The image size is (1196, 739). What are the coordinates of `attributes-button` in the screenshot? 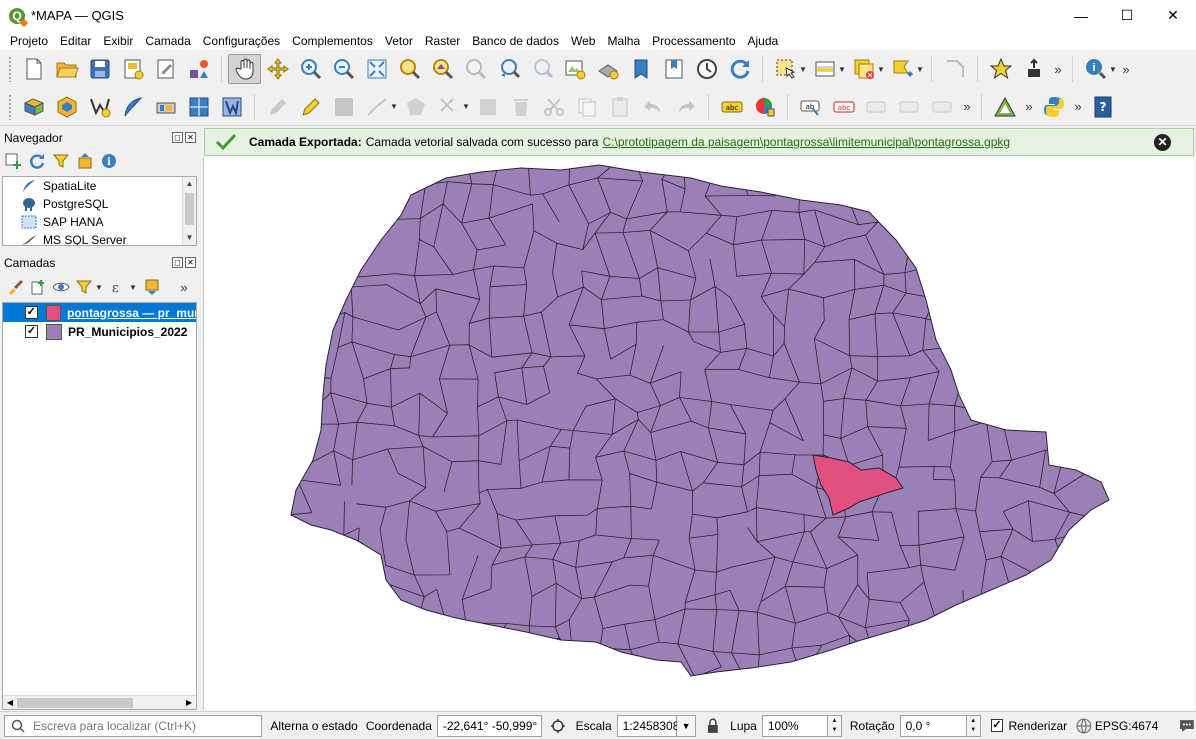 It's located at (902, 69).